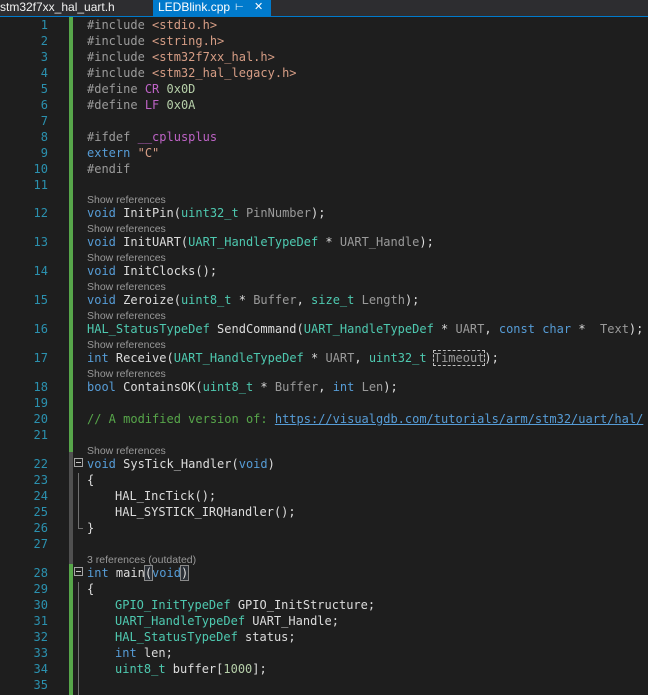 This screenshot has height=695, width=648. What do you see at coordinates (40, 528) in the screenshot?
I see `line-number: 26` at bounding box center [40, 528].